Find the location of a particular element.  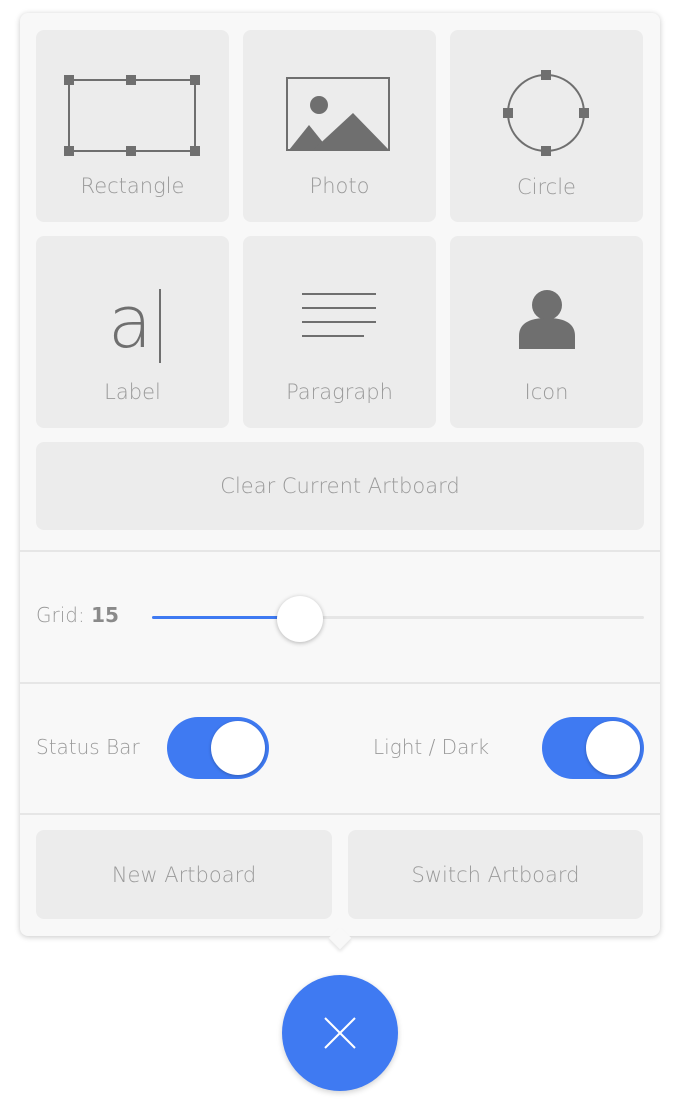

tile-label-label: Label is located at coordinates (132, 392).